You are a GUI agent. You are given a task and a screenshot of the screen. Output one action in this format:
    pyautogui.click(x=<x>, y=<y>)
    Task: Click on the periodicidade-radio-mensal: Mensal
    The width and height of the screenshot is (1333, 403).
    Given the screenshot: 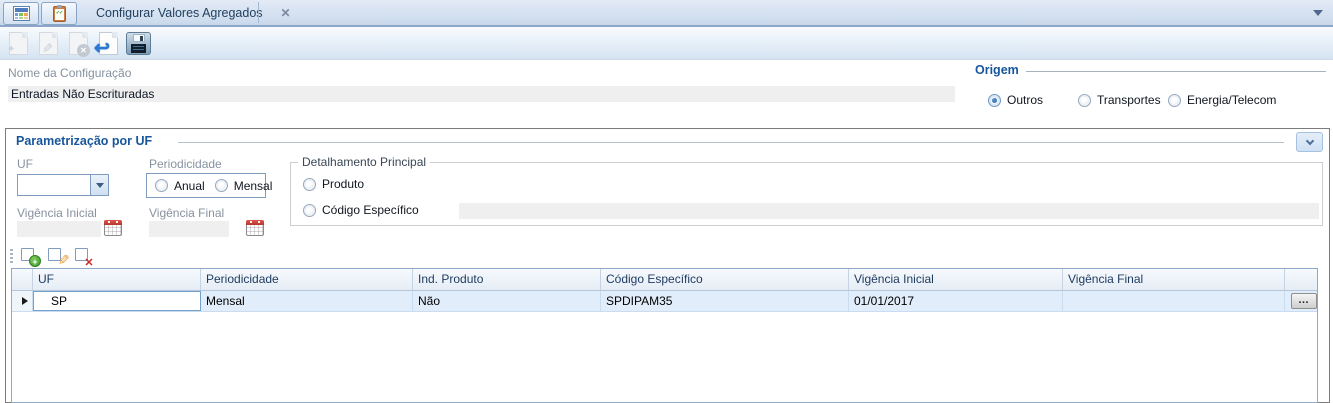 What is the action you would take?
    pyautogui.click(x=243, y=186)
    